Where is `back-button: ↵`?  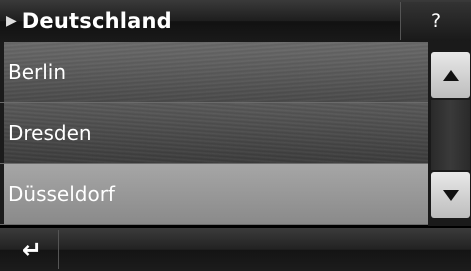
back-button: ↵ is located at coordinates (32, 249).